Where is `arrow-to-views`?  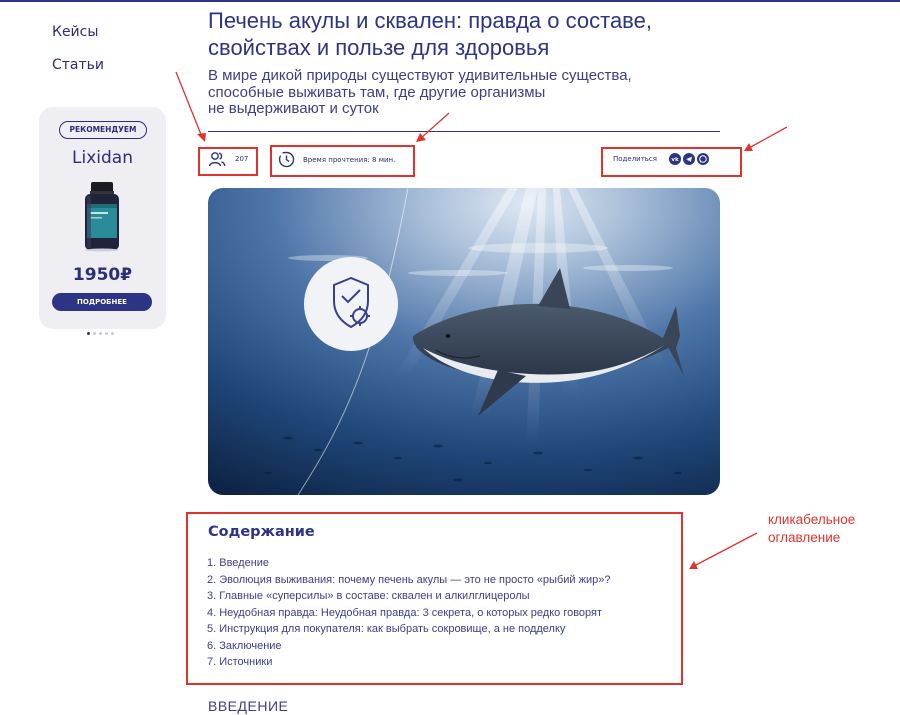
arrow-to-views is located at coordinates (189, 104).